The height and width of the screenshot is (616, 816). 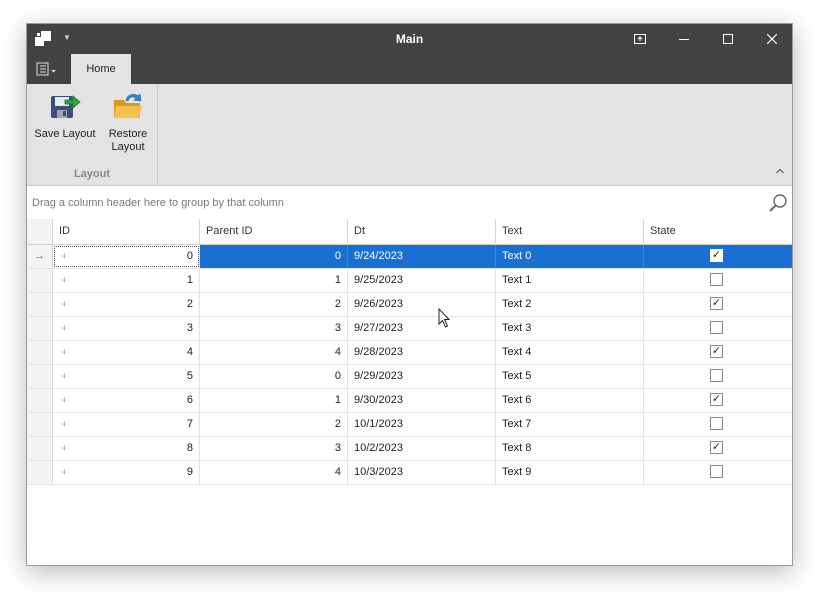 I want to click on column-header-state: State, so click(x=718, y=231).